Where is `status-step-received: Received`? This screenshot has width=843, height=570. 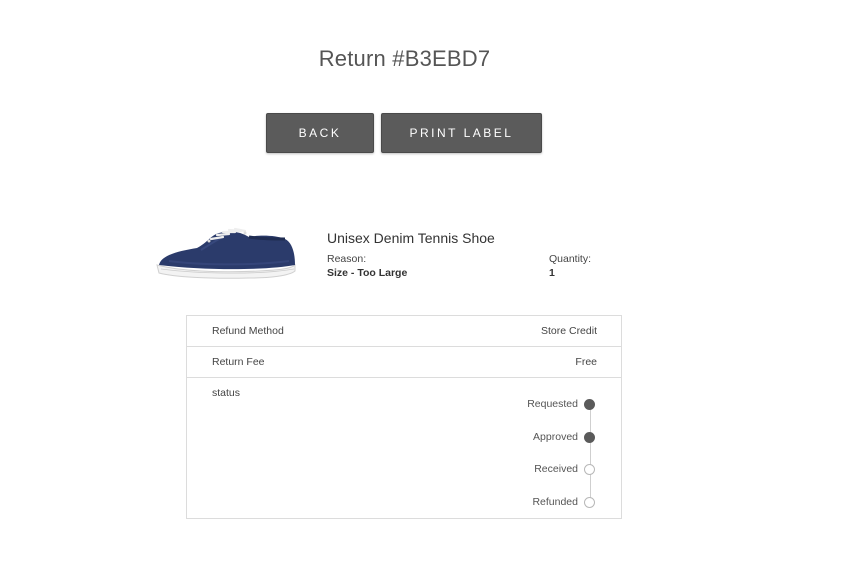
status-step-received: Received is located at coordinates (521, 470).